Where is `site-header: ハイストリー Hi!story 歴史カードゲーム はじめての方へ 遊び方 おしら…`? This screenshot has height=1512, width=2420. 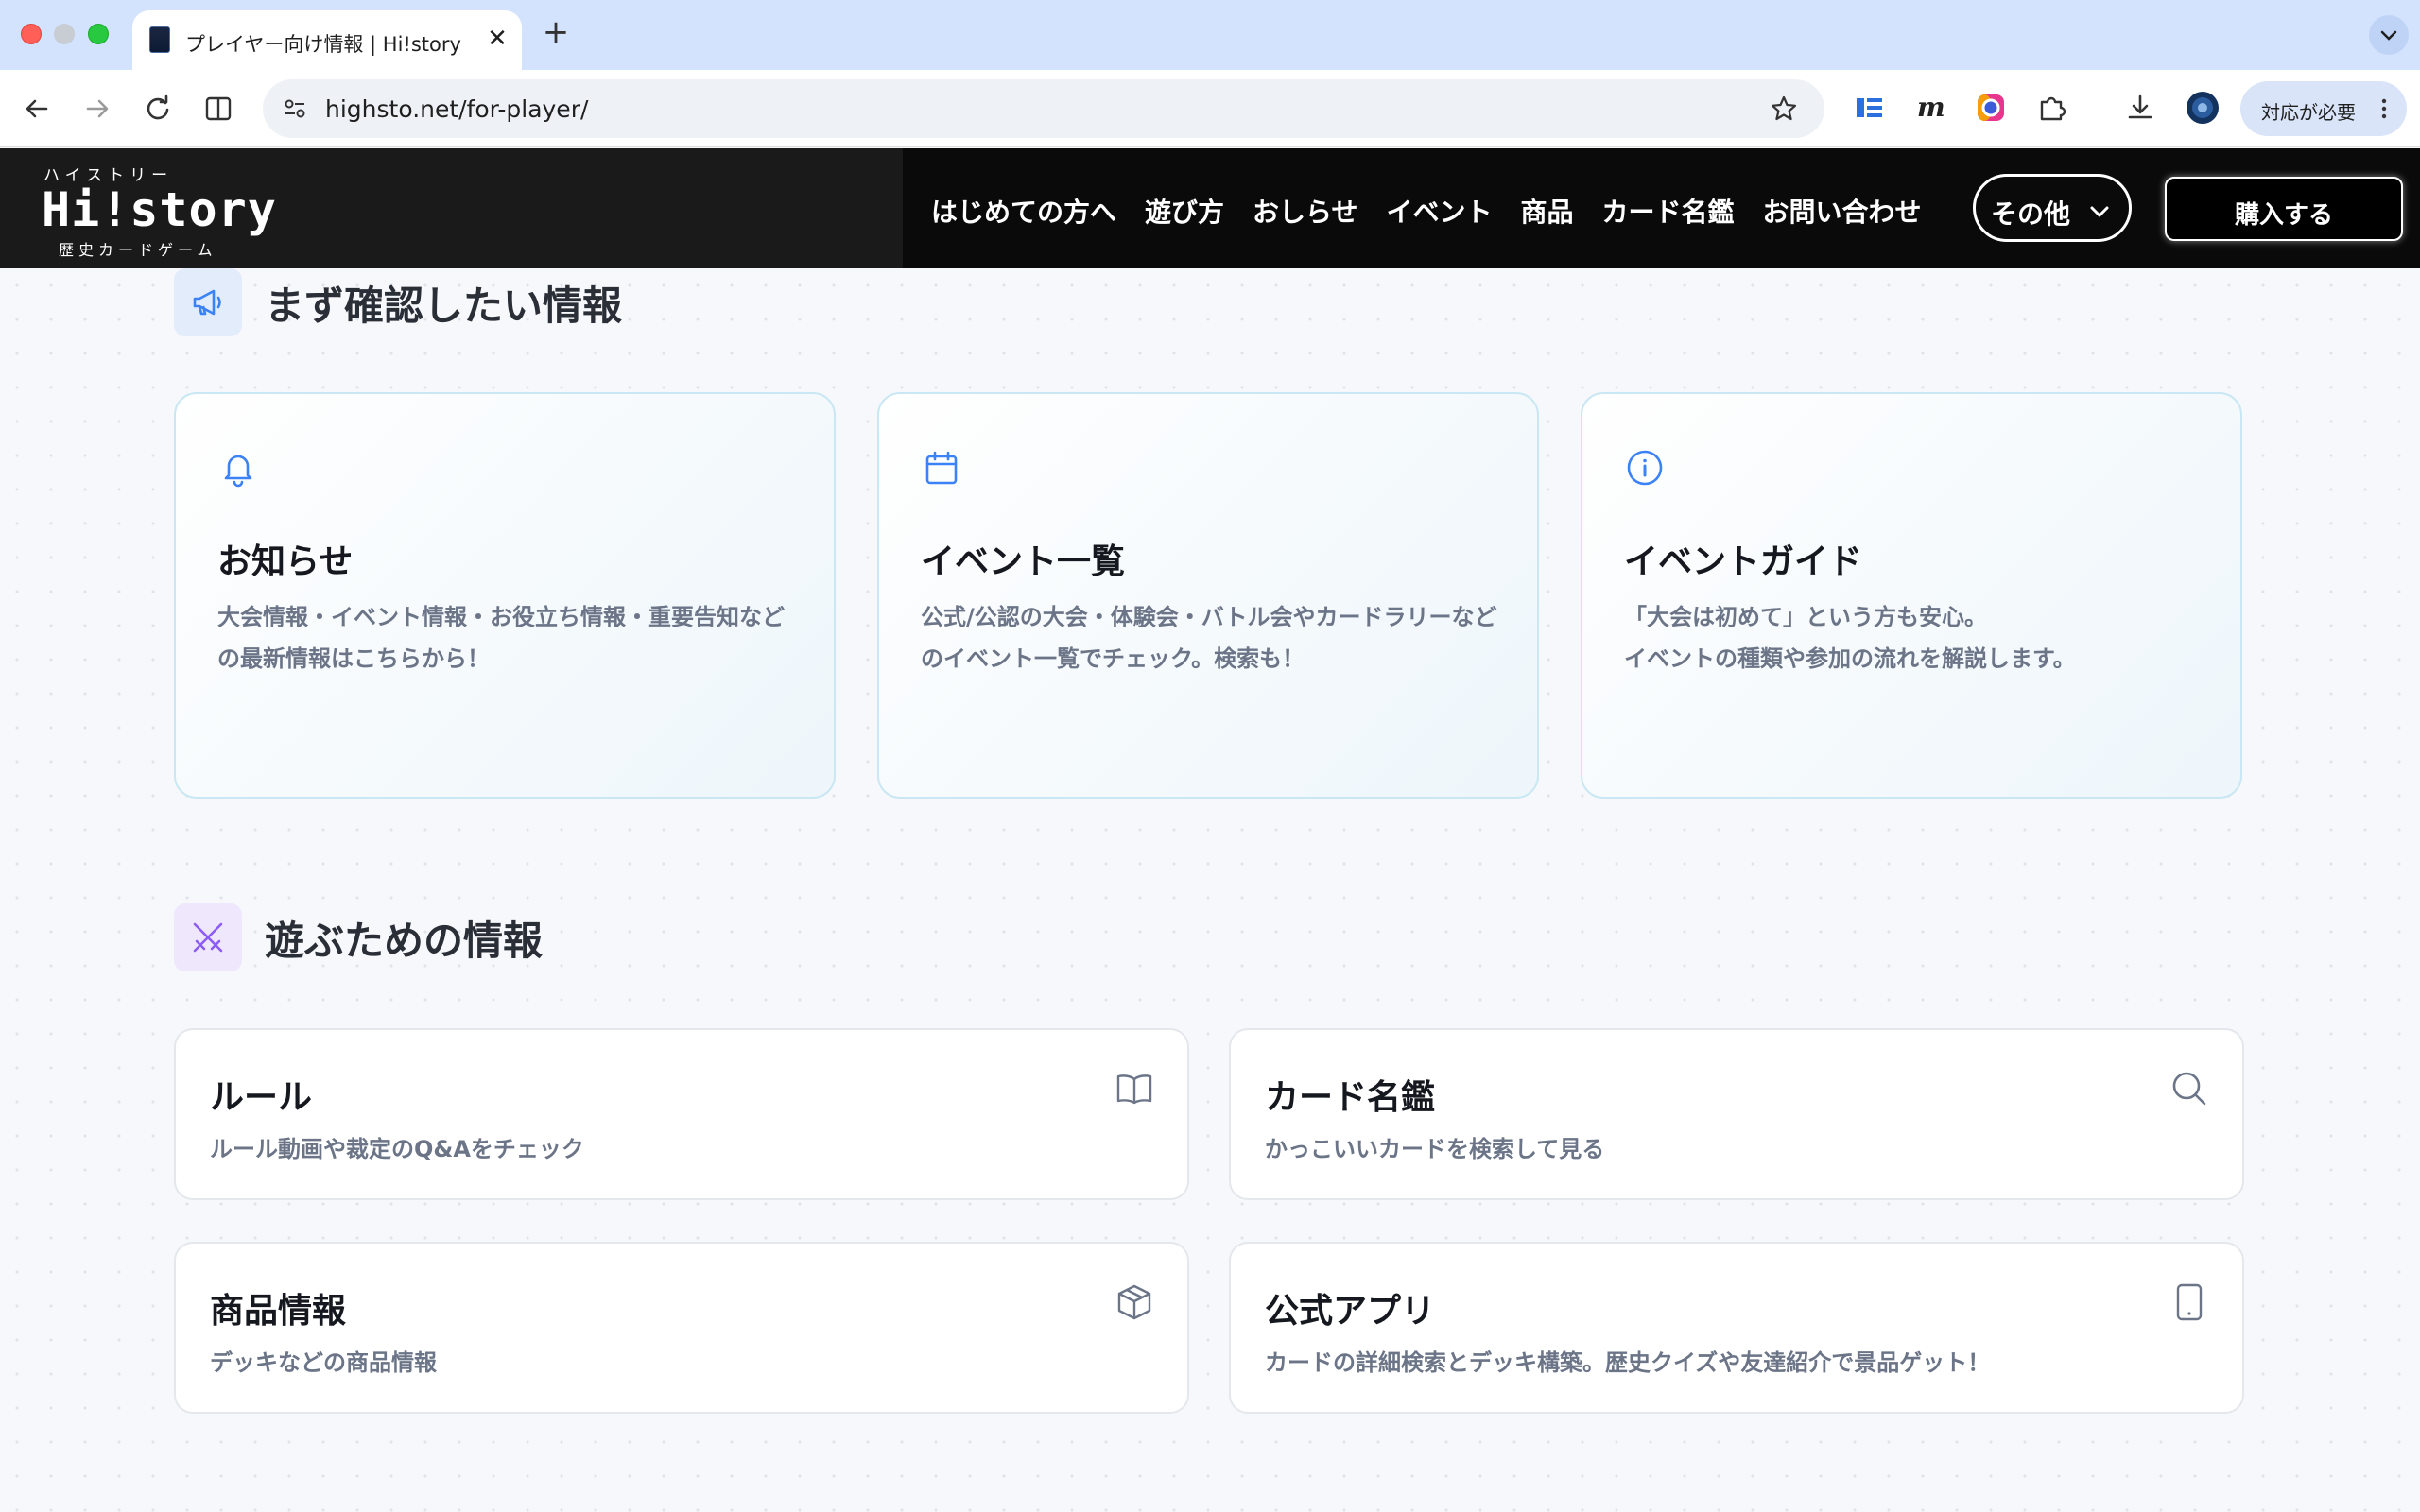 site-header: ハイストリー Hi!story 歴史カードゲーム はじめての方へ 遊び方 おしら… is located at coordinates (1210, 208).